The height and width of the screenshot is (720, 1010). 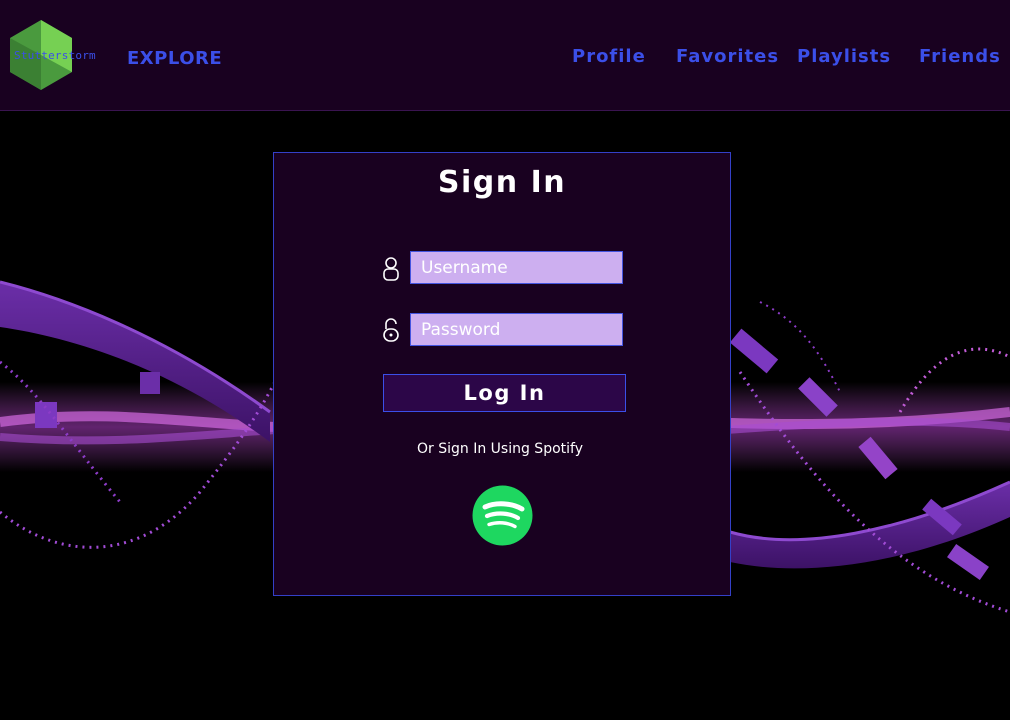 What do you see at coordinates (500, 449) in the screenshot?
I see `spotify-signin-text: Or Sign In Using Spotify` at bounding box center [500, 449].